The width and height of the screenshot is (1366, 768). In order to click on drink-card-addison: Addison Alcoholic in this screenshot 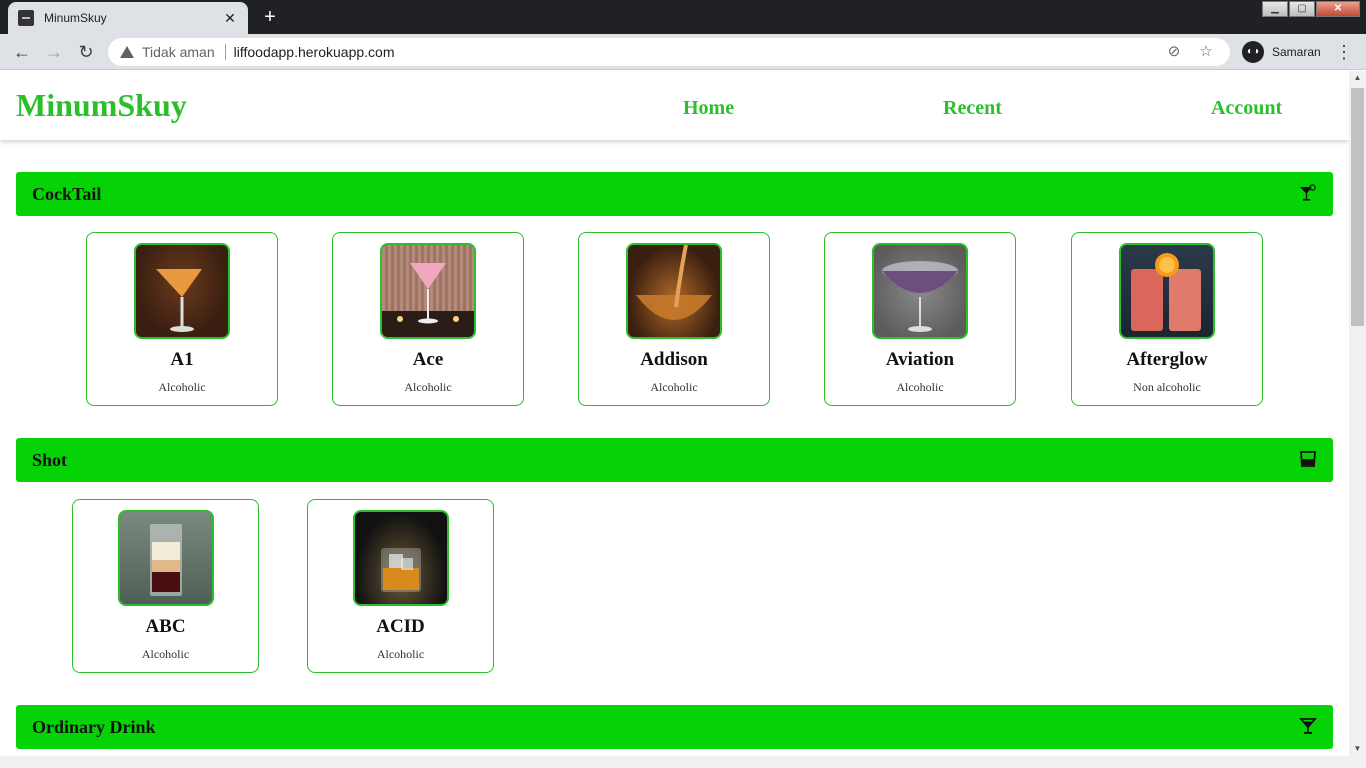, I will do `click(674, 319)`.